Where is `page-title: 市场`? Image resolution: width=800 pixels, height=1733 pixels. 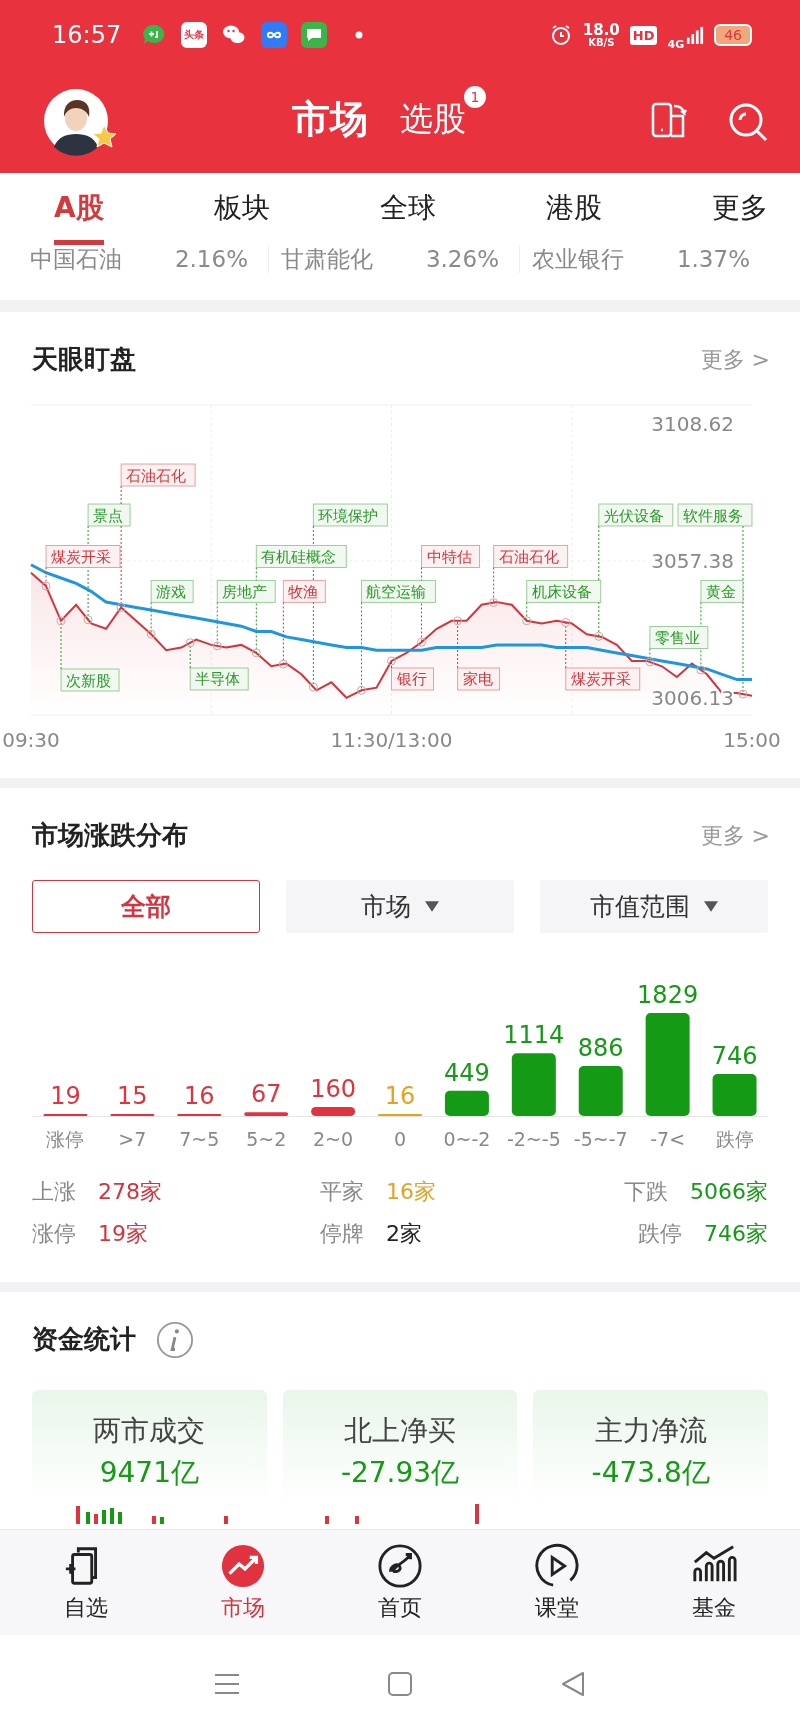
page-title: 市场 is located at coordinates (330, 119).